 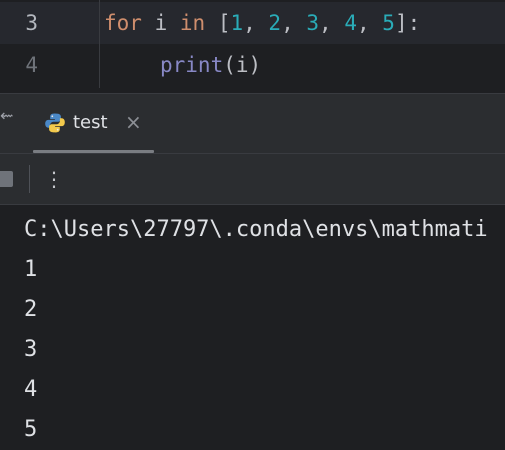 What do you see at coordinates (55, 123) in the screenshot?
I see `python-icon` at bounding box center [55, 123].